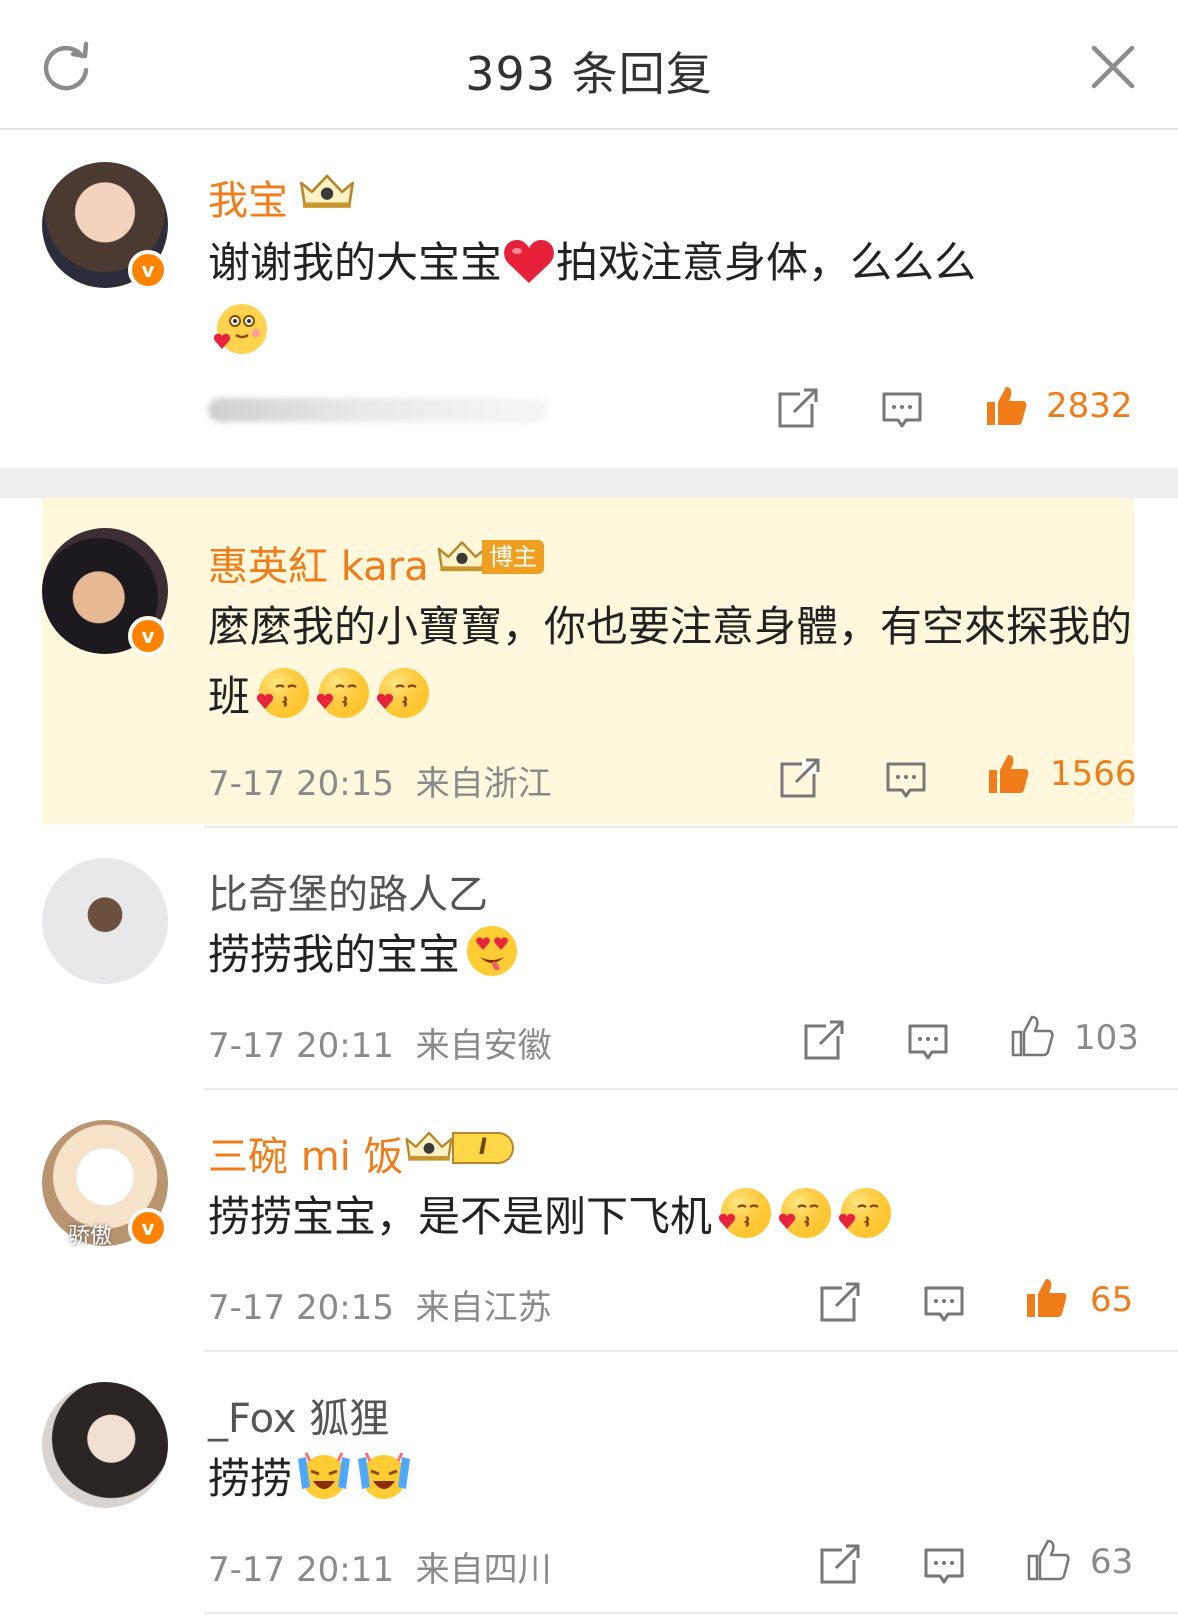 This screenshot has width=1178, height=1617. What do you see at coordinates (1089, 406) in the screenshot?
I see `like-count: 2832` at bounding box center [1089, 406].